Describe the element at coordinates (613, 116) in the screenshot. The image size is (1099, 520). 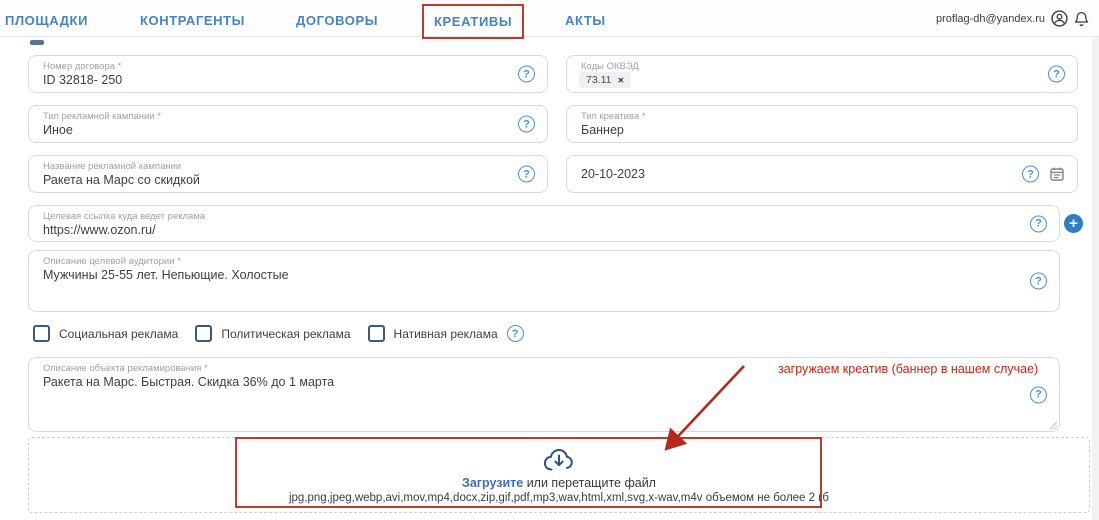
I see `creative-type-label: Тип креатива *` at that location.